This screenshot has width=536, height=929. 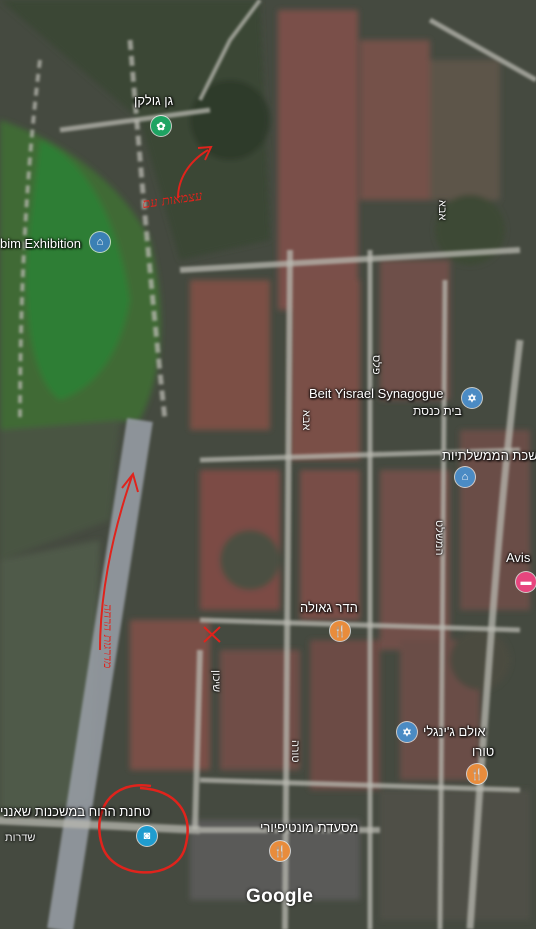 I want to click on street-label: שיכון, so click(x=216, y=681).